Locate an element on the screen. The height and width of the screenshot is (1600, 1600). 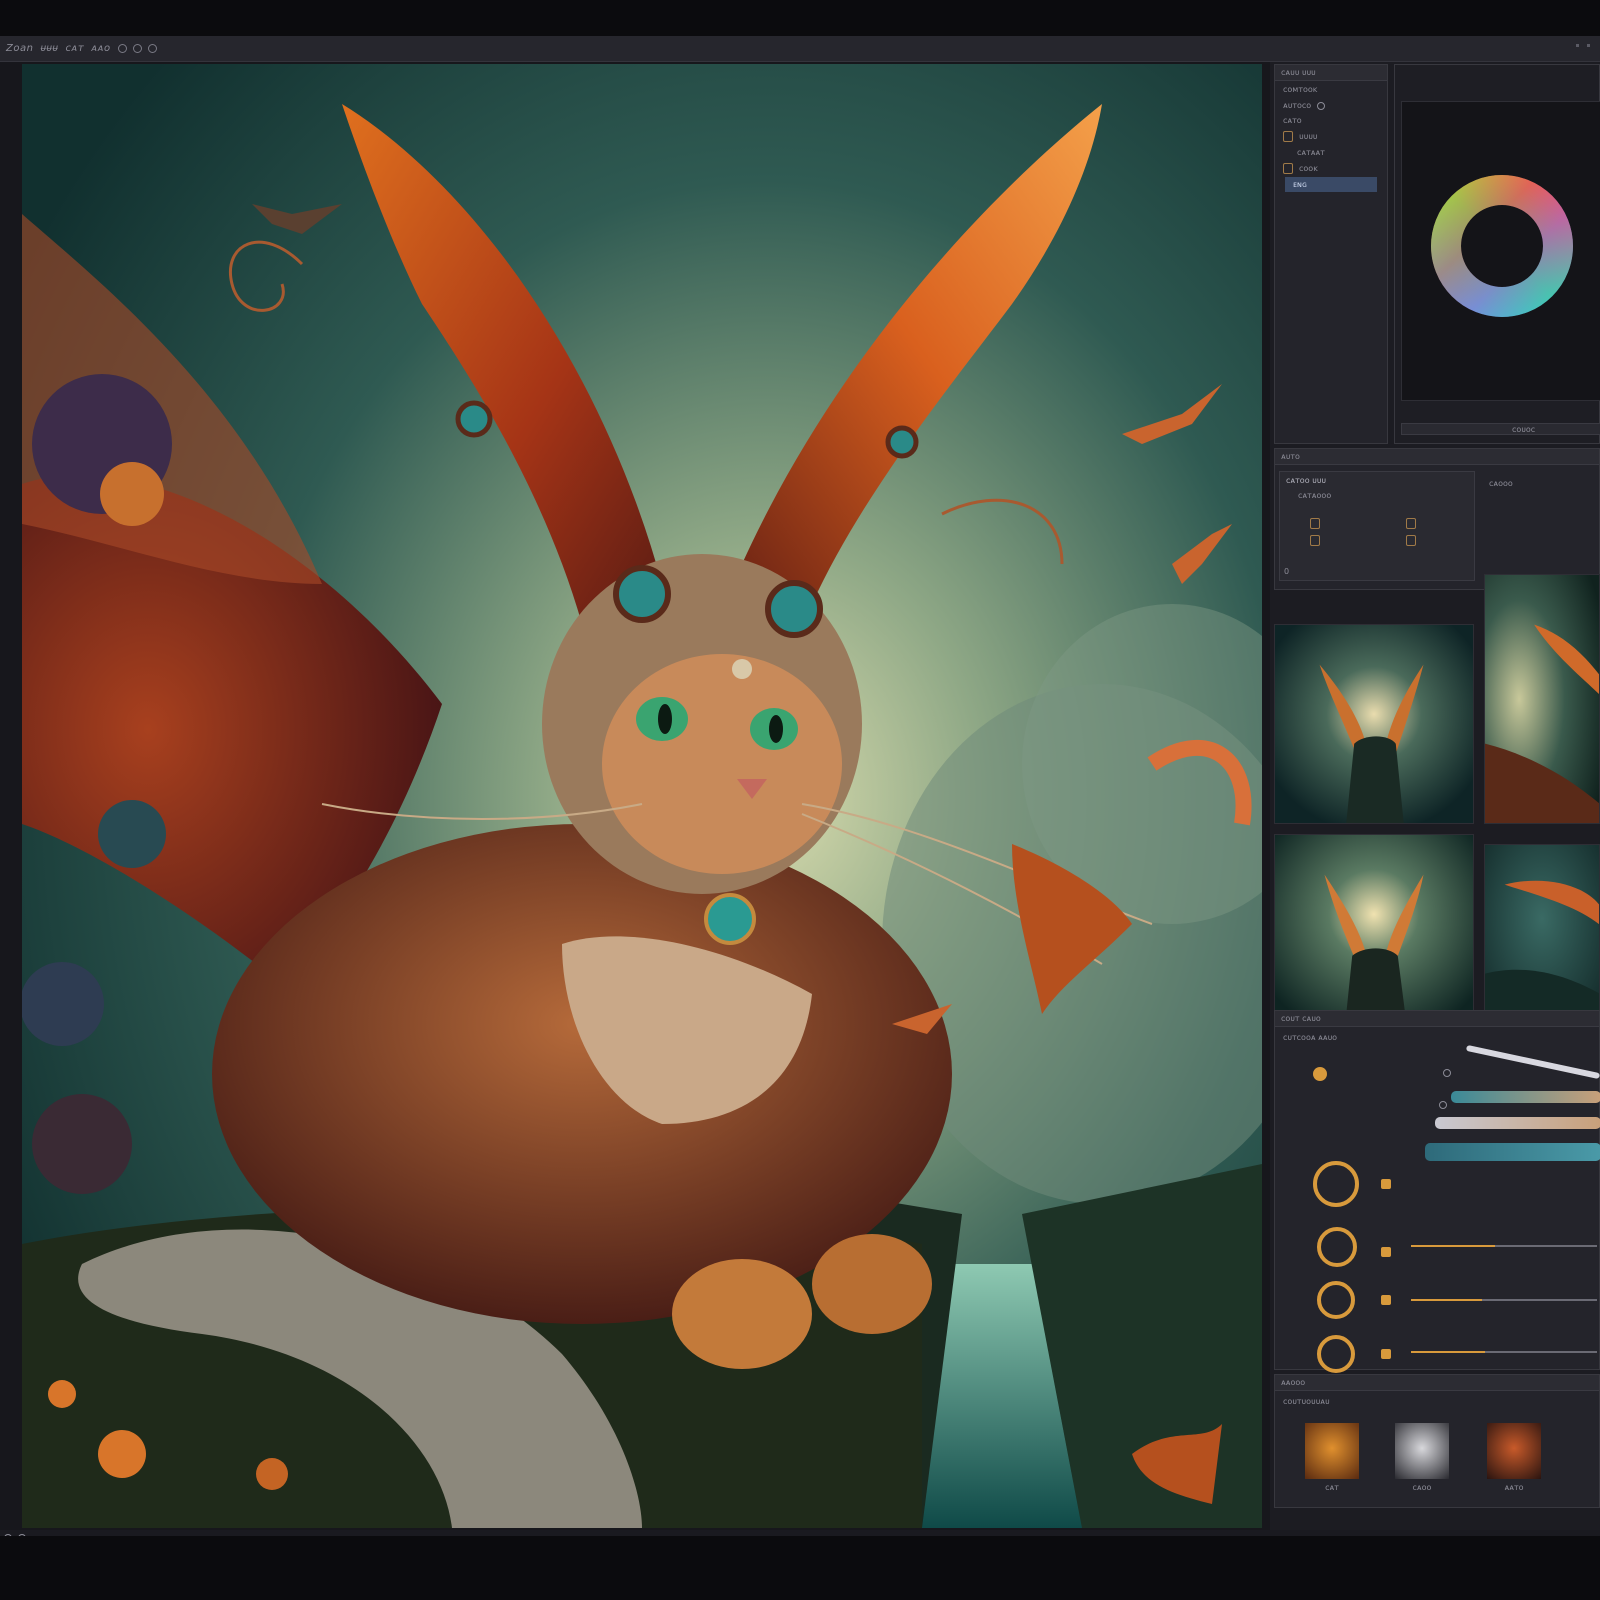
properties-panel-header: ᴀᴜᴛᴏ is located at coordinates (1437, 457).